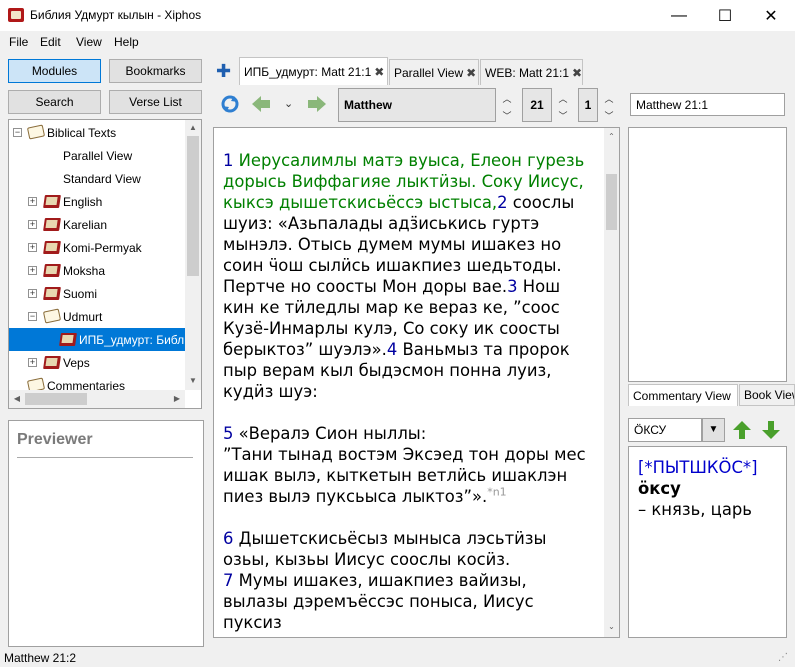 The height and width of the screenshot is (667, 795). What do you see at coordinates (155, 102) in the screenshot?
I see `verse-list-button: Verse List` at bounding box center [155, 102].